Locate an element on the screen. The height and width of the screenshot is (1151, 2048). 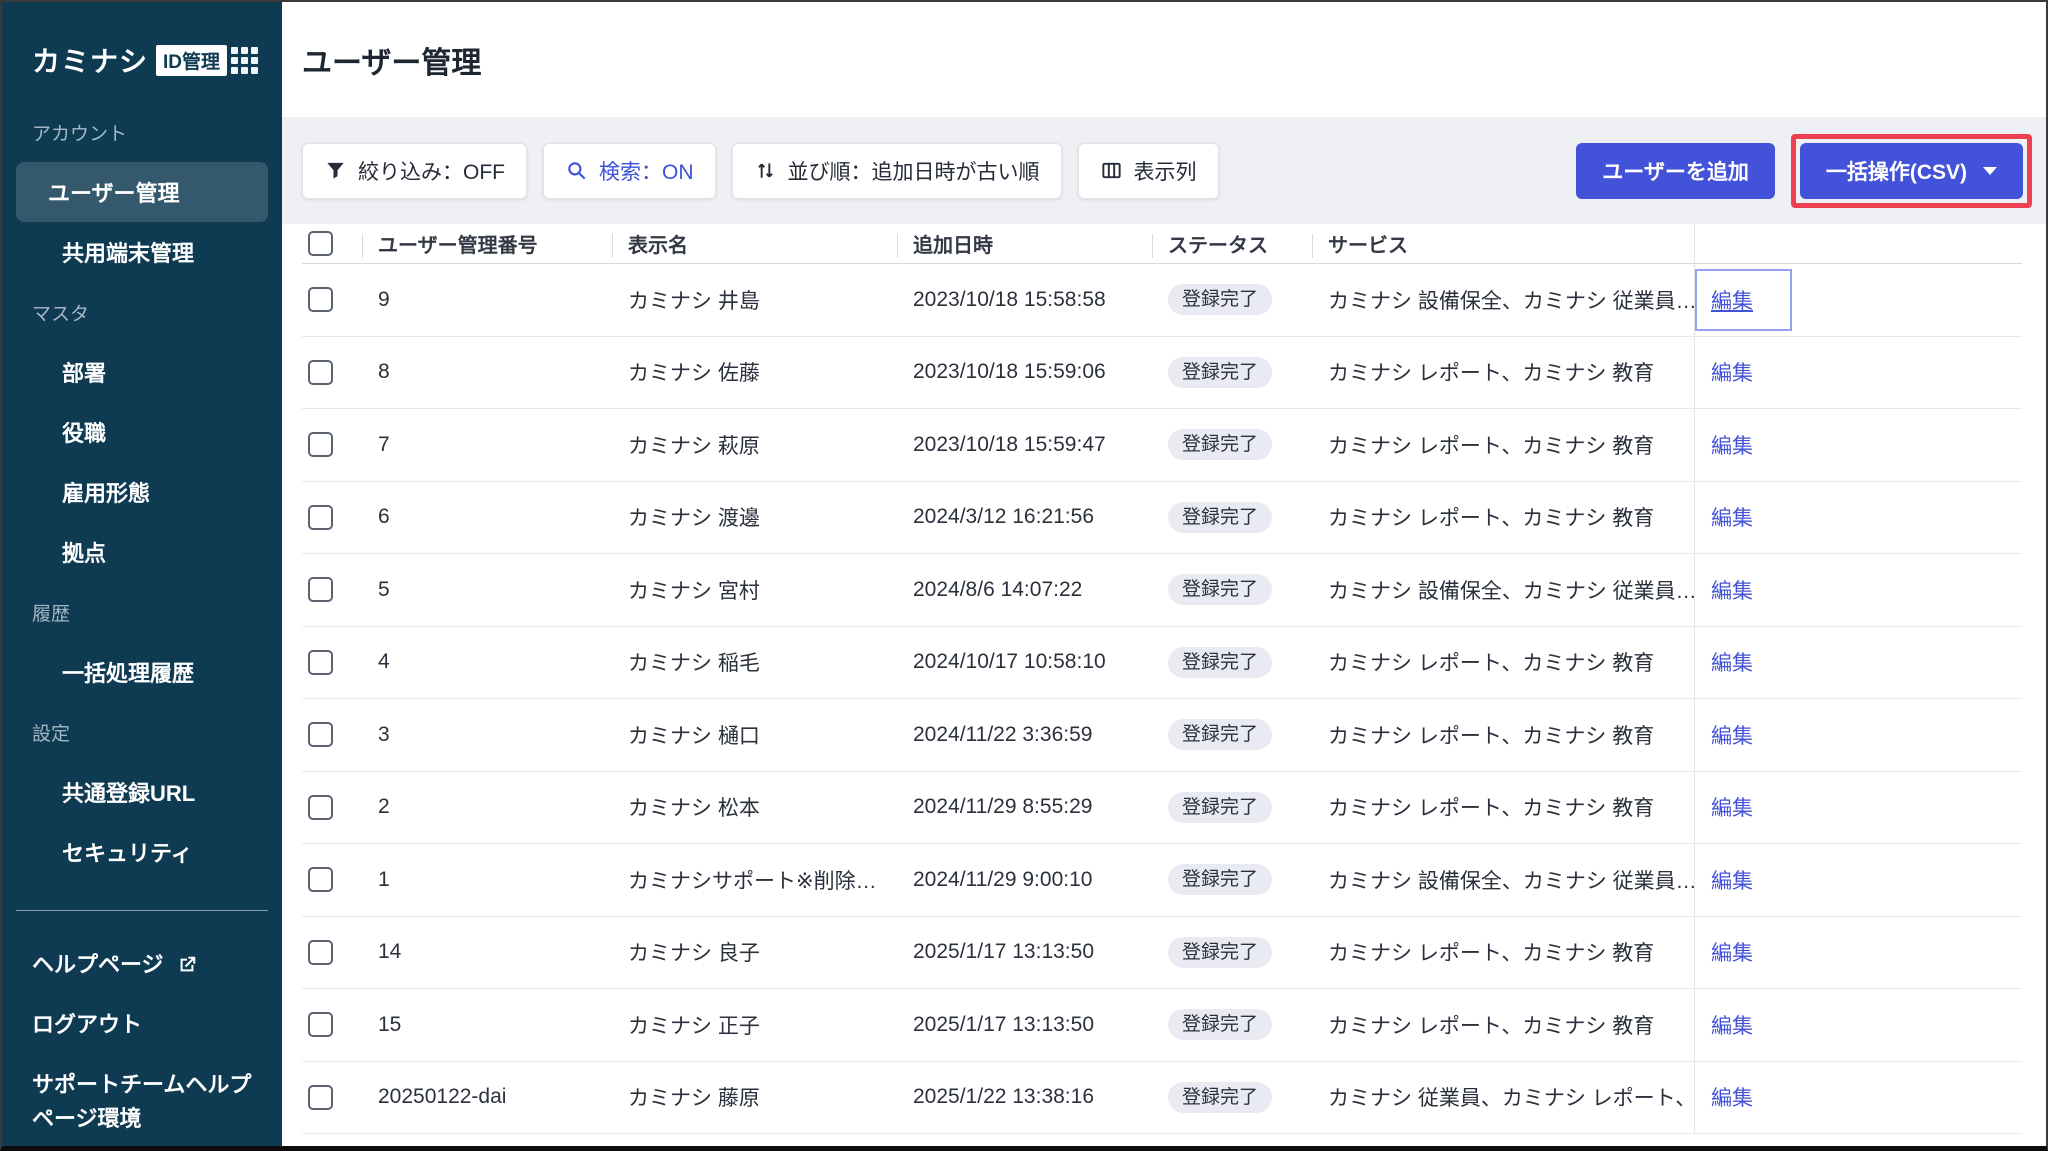
sidebar-item: 共通登録URL is located at coordinates (142, 792).